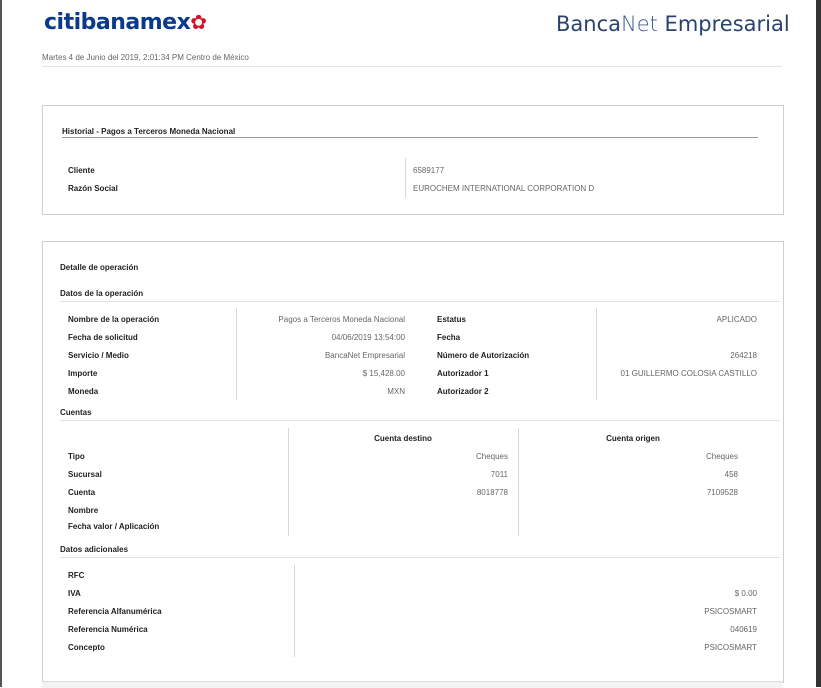 This screenshot has height=688, width=821. I want to click on cuenta-origen-header: Cuenta origen, so click(633, 438).